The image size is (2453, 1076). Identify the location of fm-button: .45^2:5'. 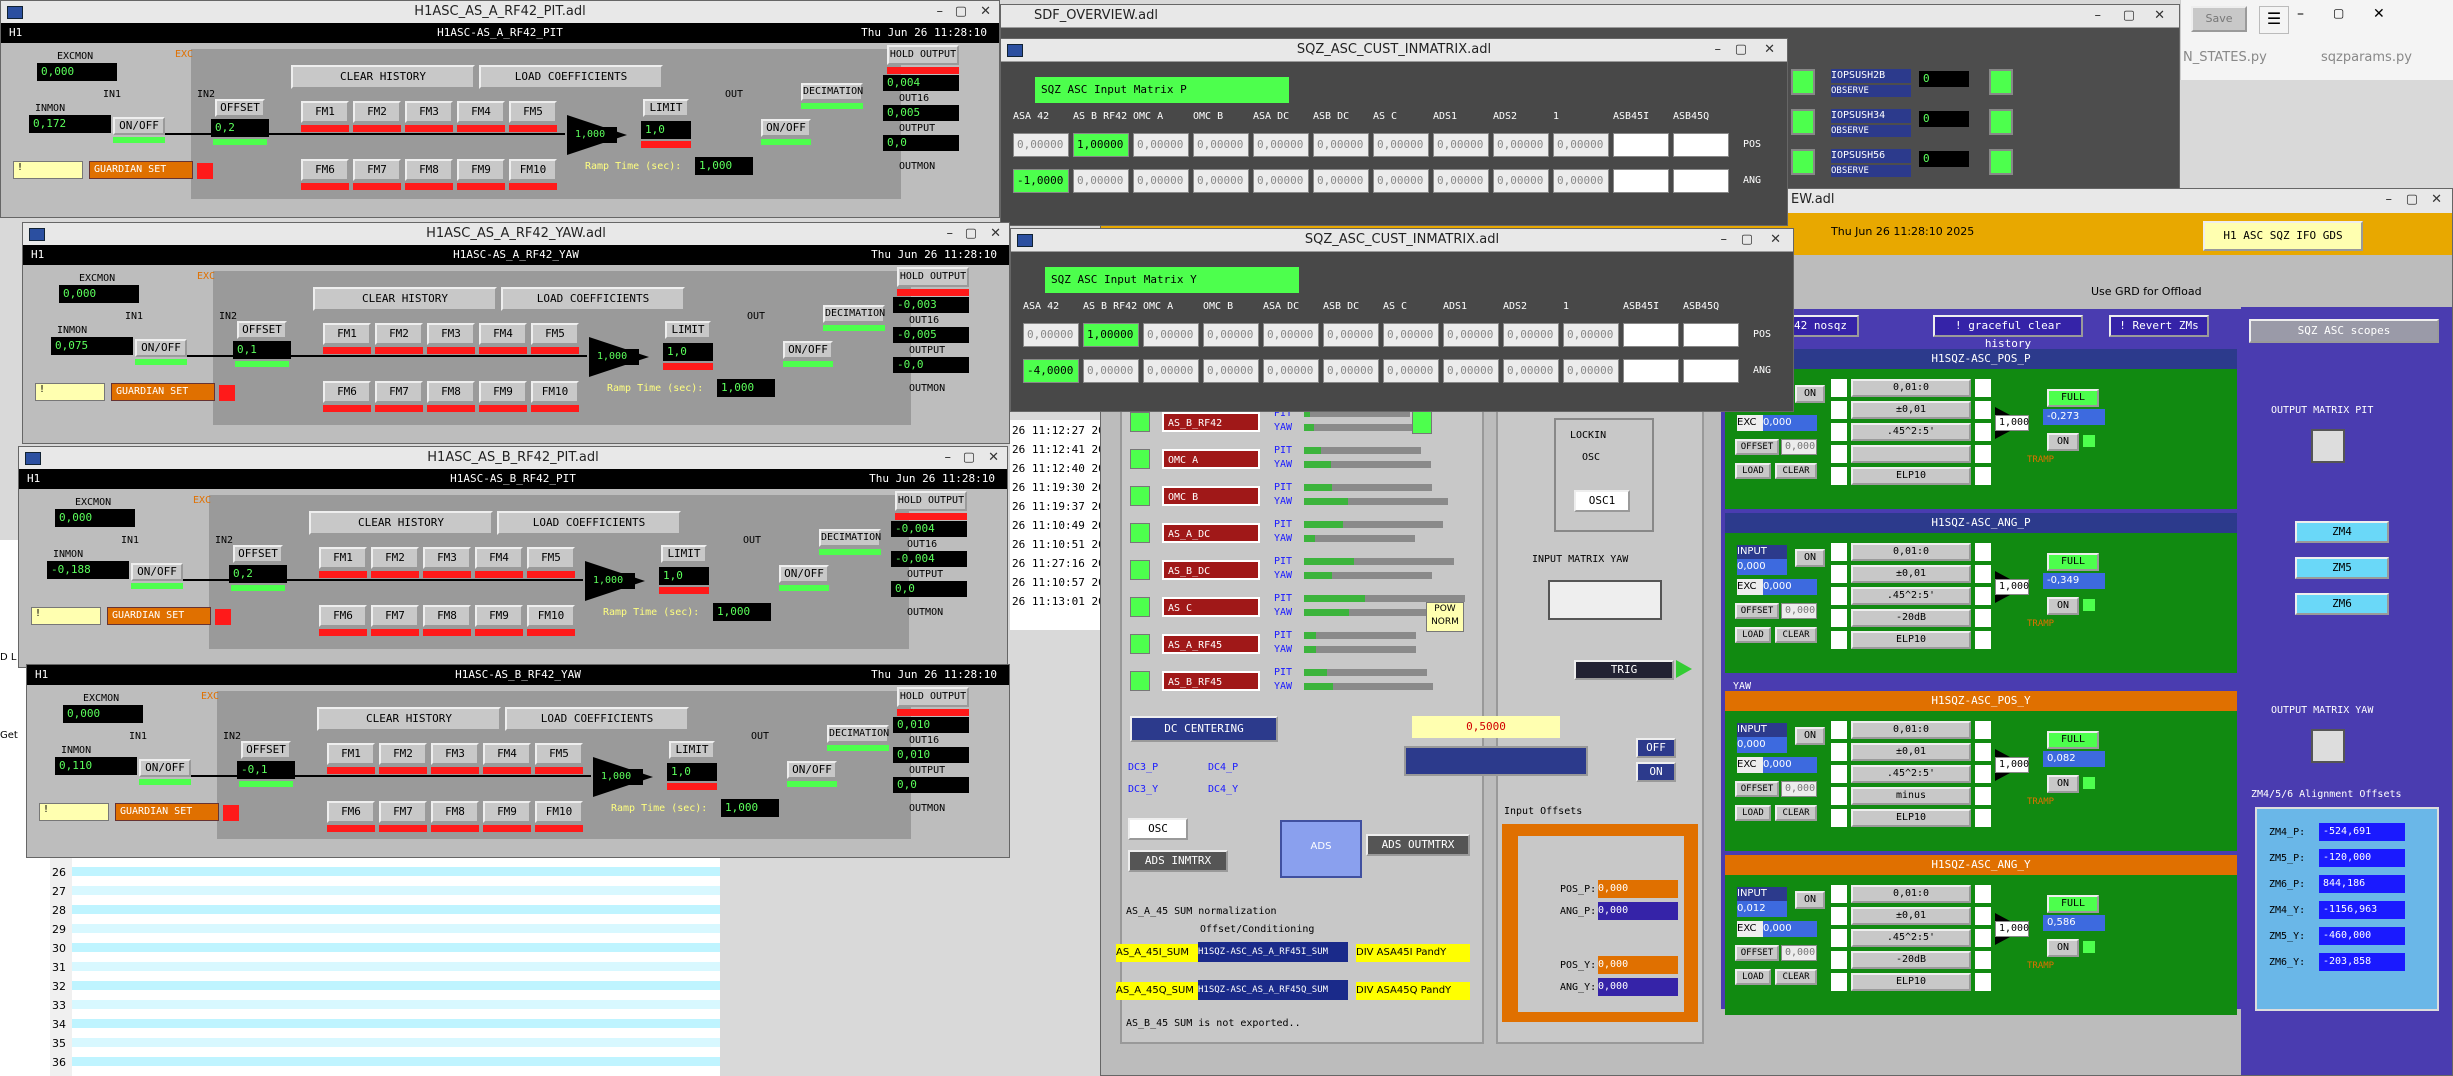
(1911, 596).